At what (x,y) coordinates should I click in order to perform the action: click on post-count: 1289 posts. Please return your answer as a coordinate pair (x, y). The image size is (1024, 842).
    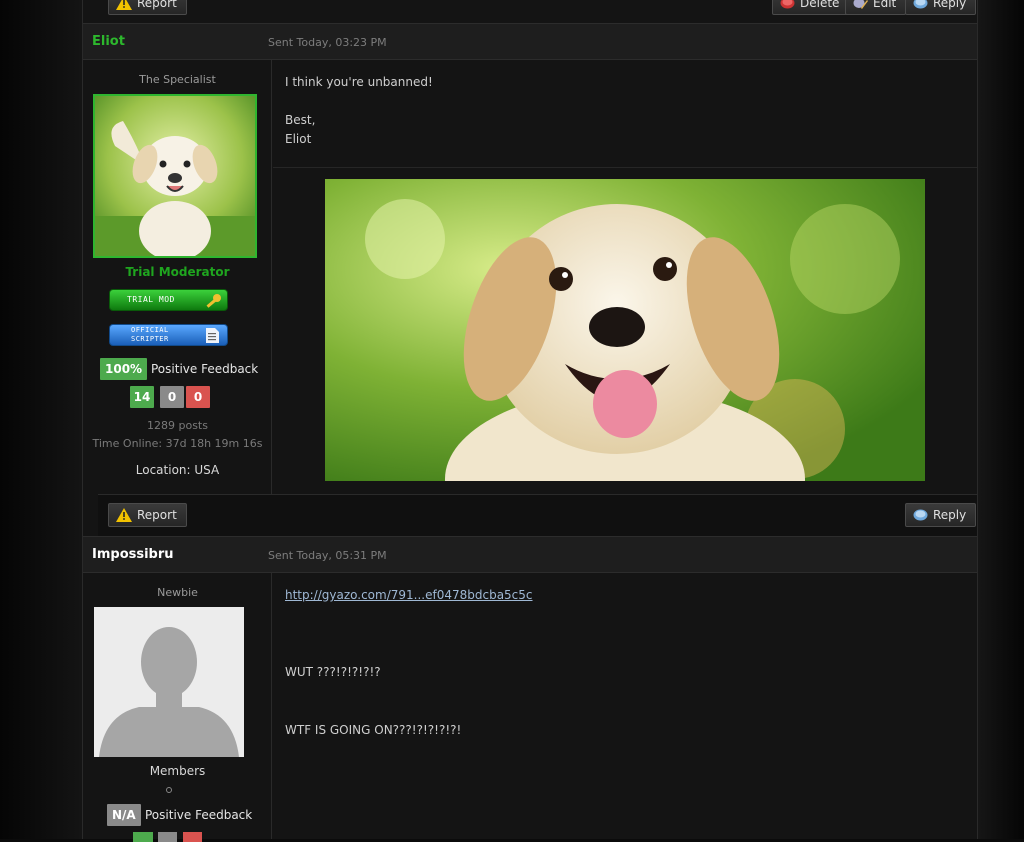
    Looking at the image, I should click on (177, 425).